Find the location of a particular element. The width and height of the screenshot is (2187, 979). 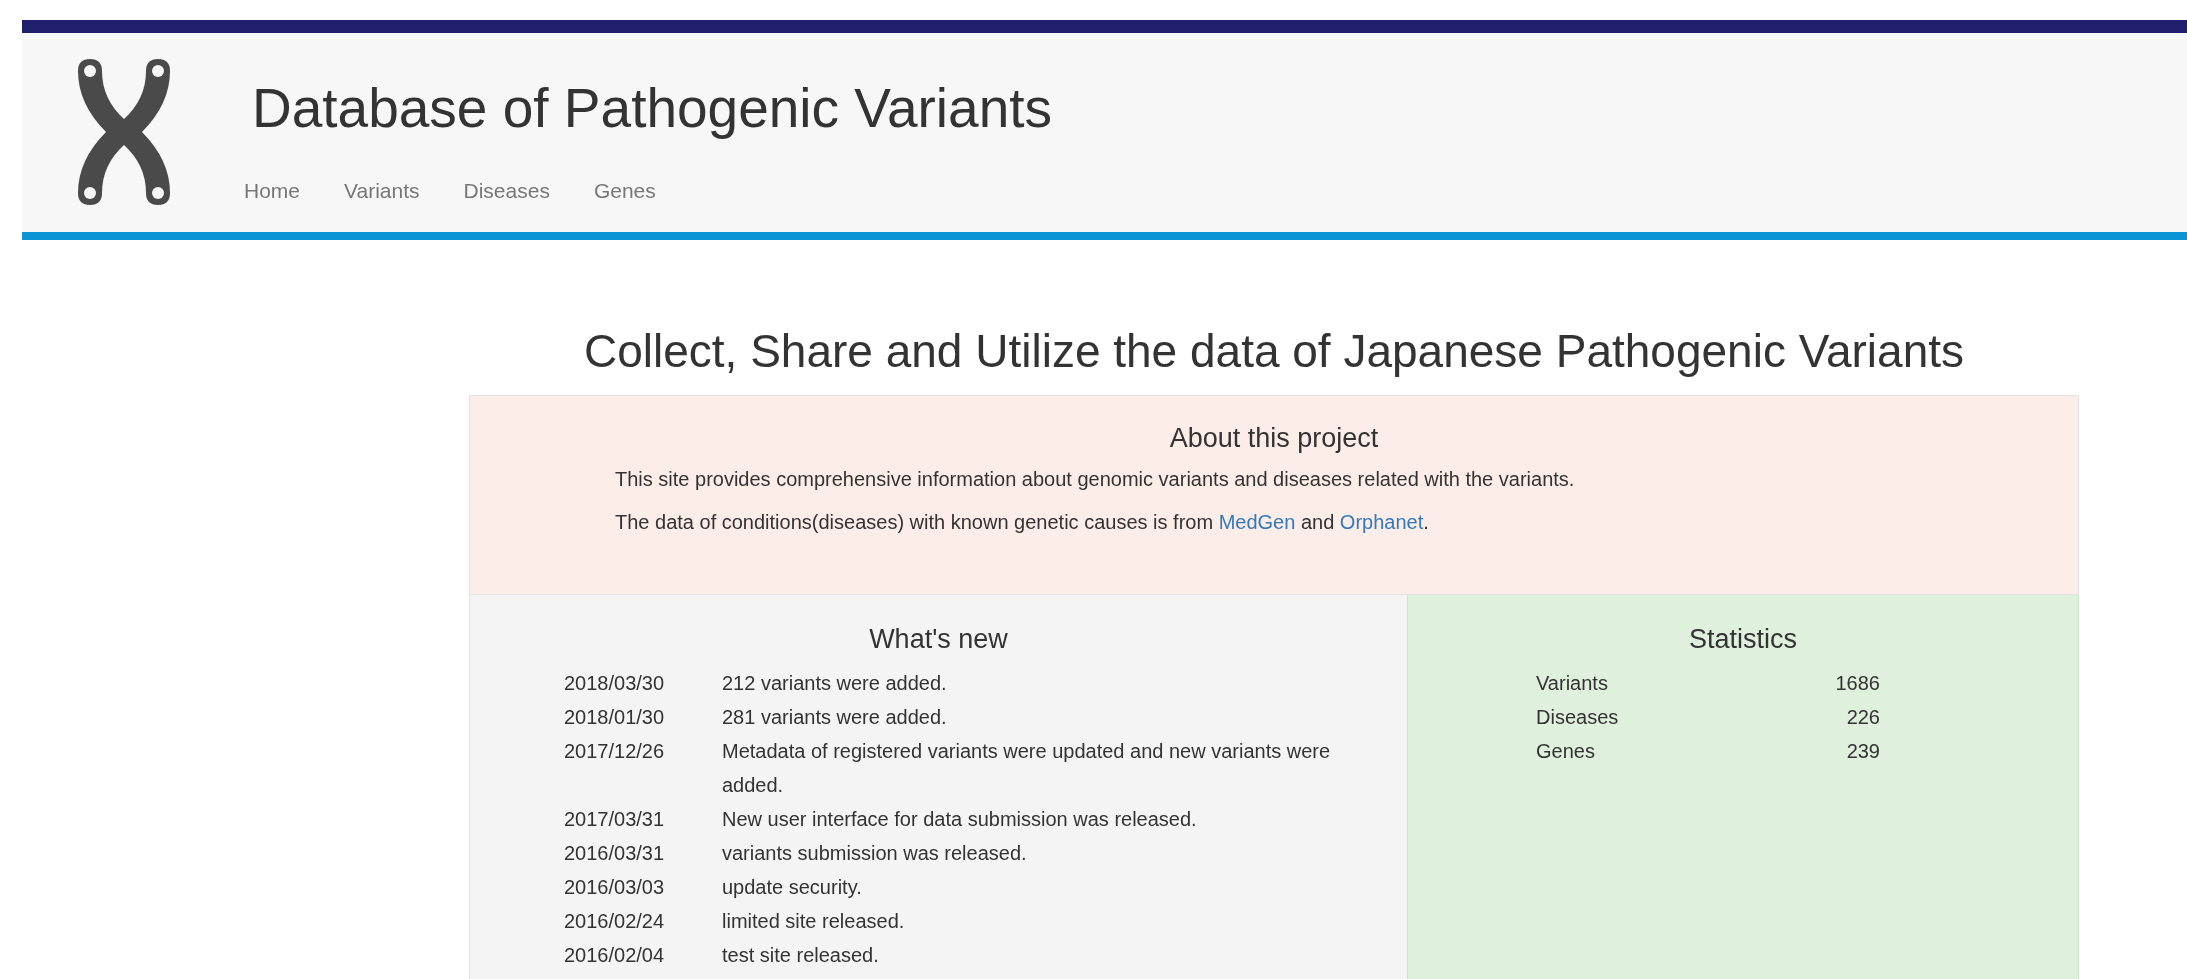

news-date: 2017/03/31 is located at coordinates (615, 819).